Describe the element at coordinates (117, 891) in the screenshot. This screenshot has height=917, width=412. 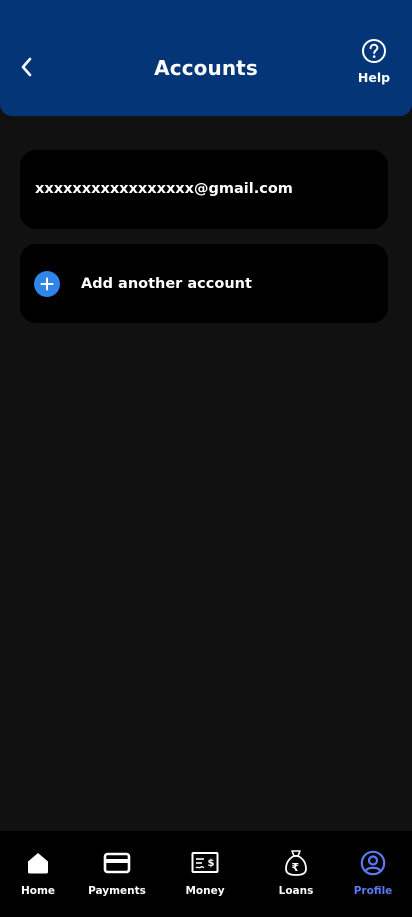
I see `nav-label-payments: Payments` at that location.